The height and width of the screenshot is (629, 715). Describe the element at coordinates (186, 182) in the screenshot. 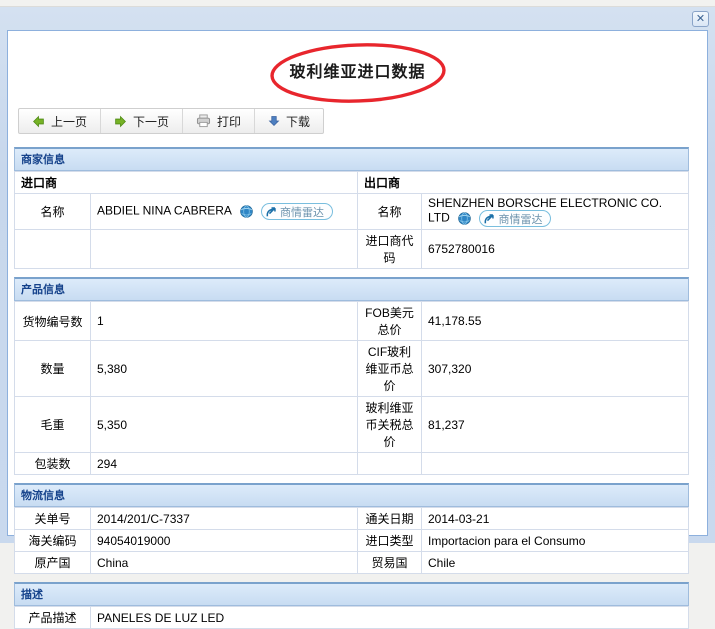

I see `importer-group-header: 进口商` at that location.